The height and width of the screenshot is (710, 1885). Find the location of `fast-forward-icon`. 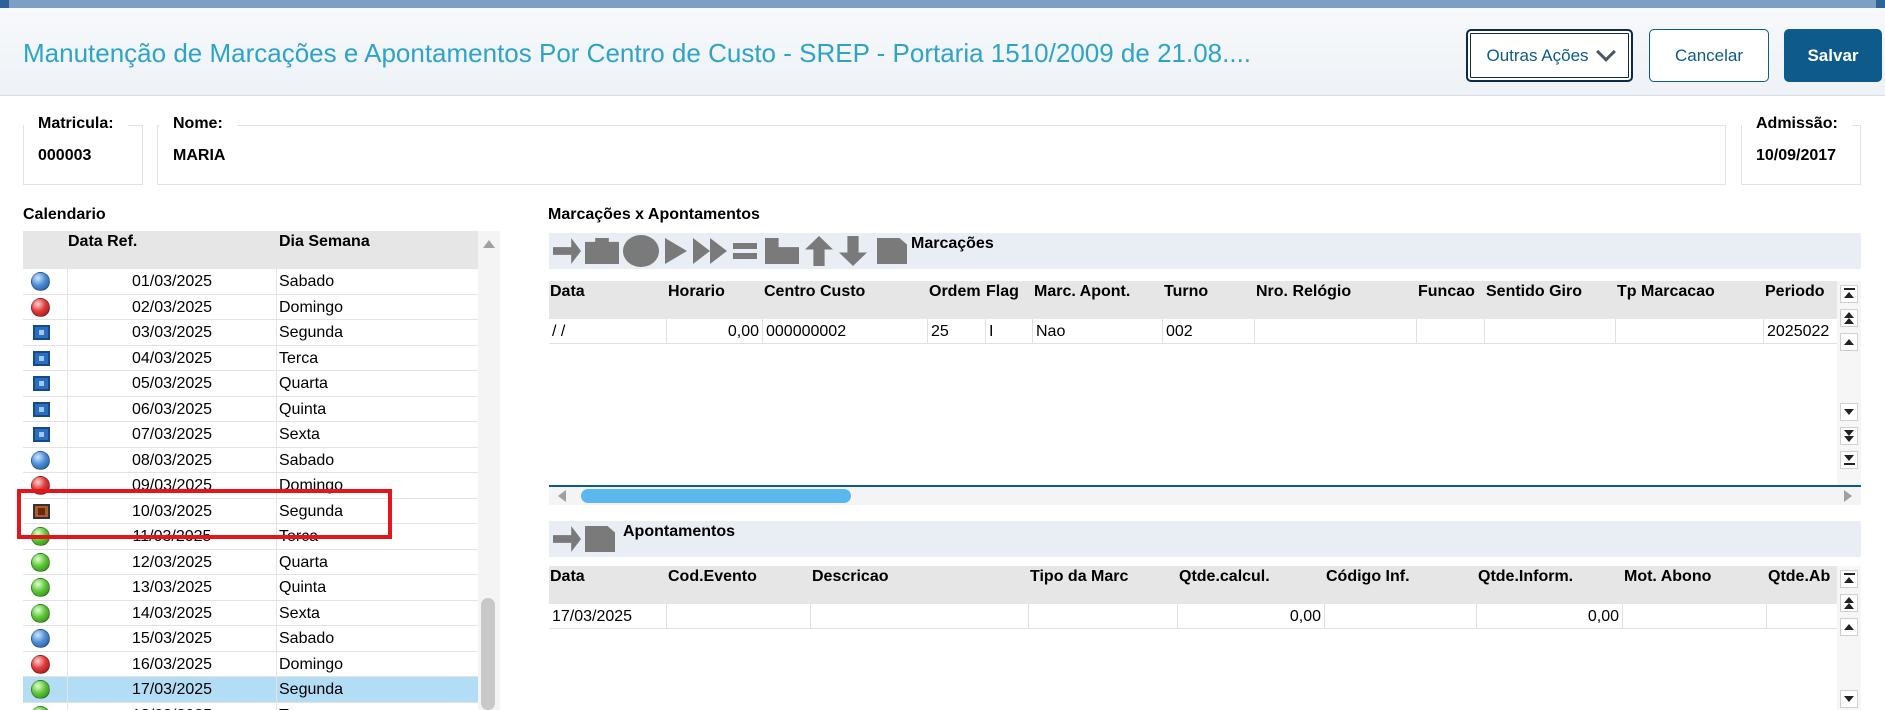

fast-forward-icon is located at coordinates (710, 251).